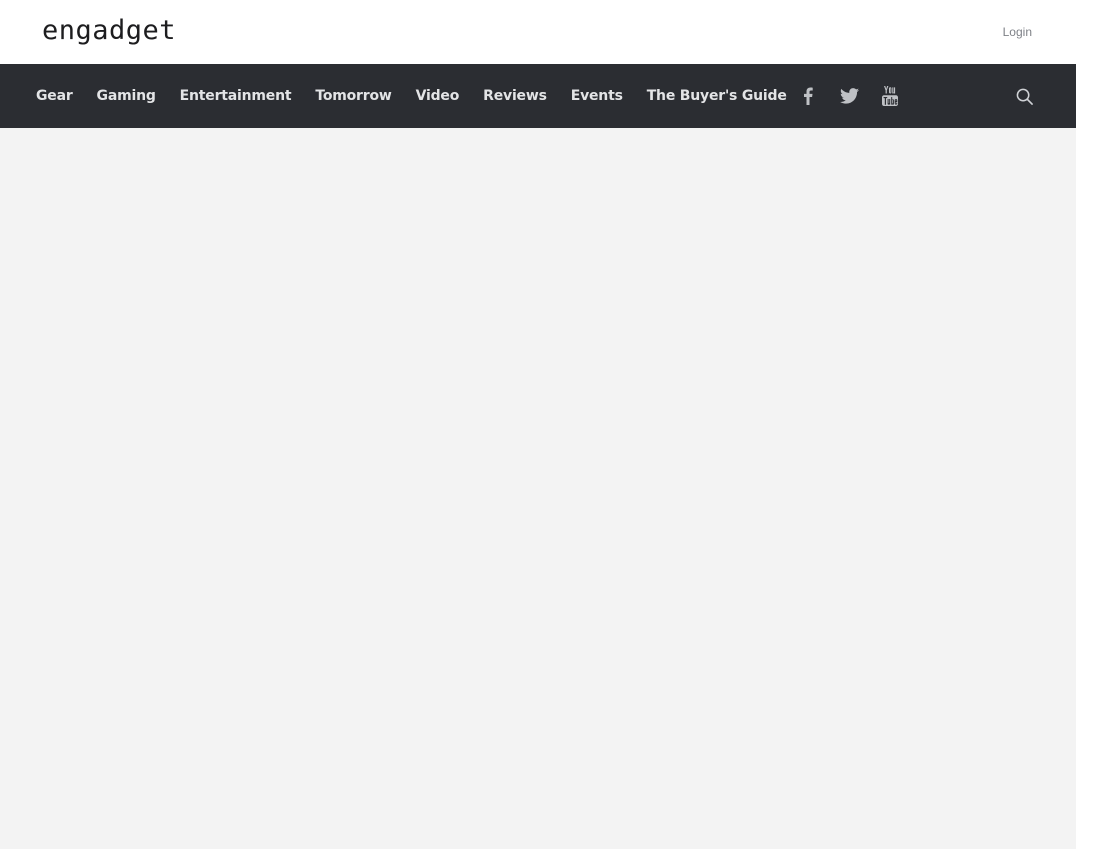  Describe the element at coordinates (54, 96) in the screenshot. I see `nav-item-gear: Gear` at that location.